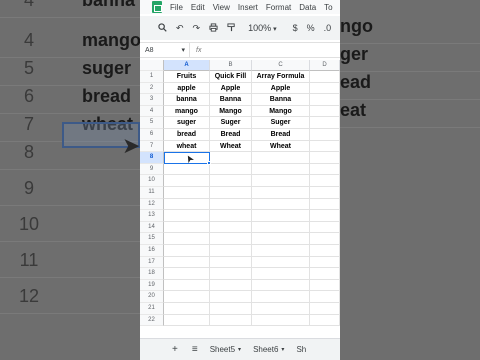  I want to click on menu-format: Format, so click(278, 7).